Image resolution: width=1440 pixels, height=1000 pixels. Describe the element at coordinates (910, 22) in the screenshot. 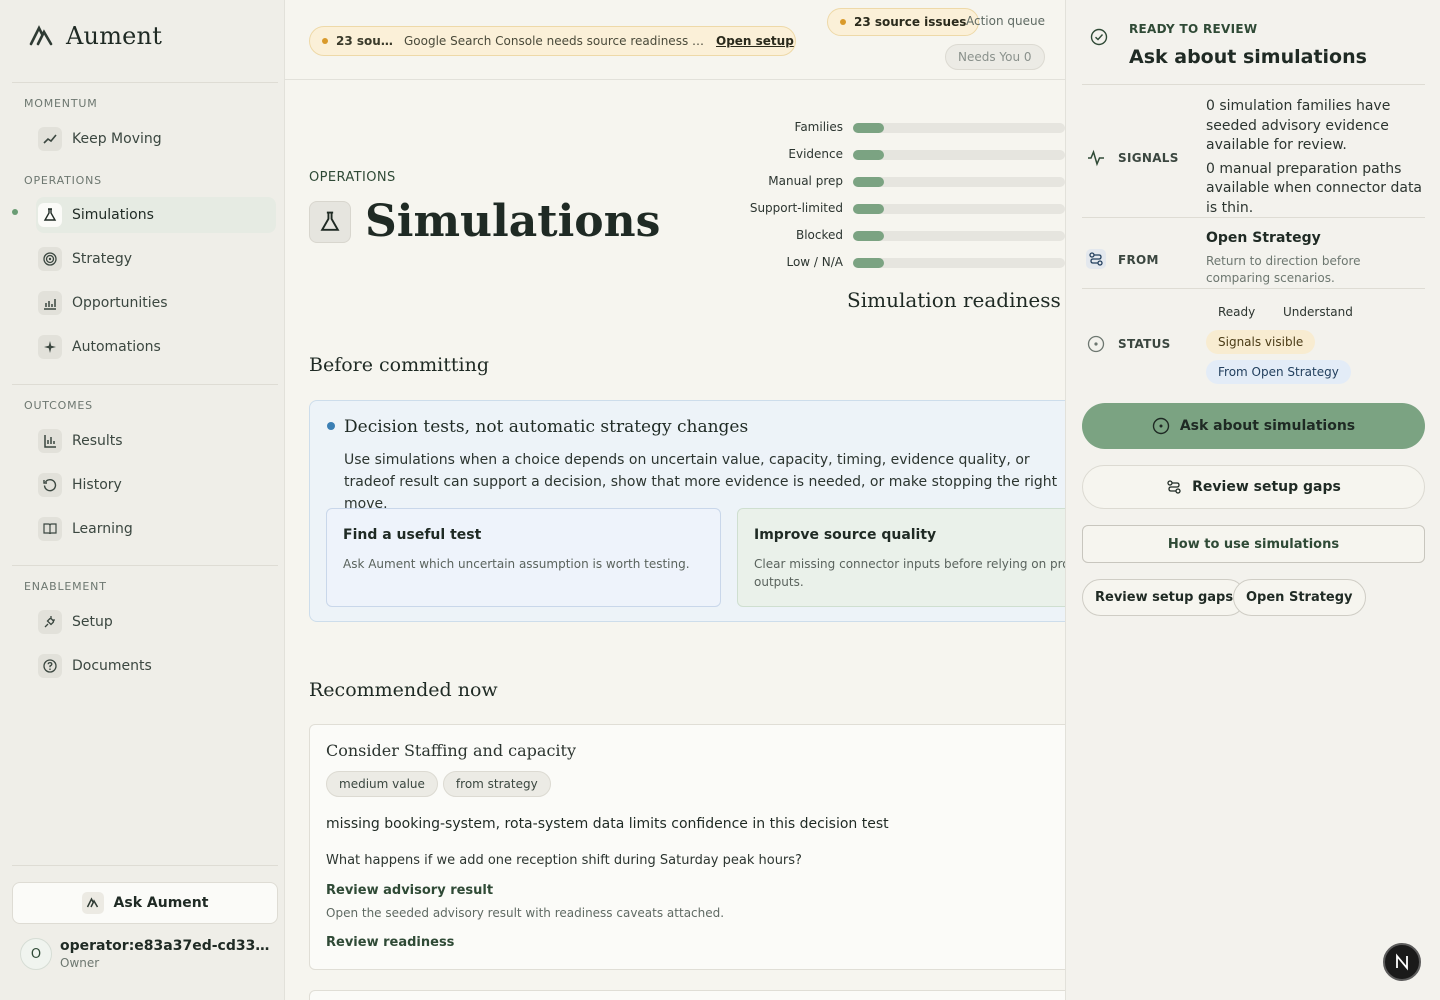

I see `source-issues-label: 23 source issues` at that location.